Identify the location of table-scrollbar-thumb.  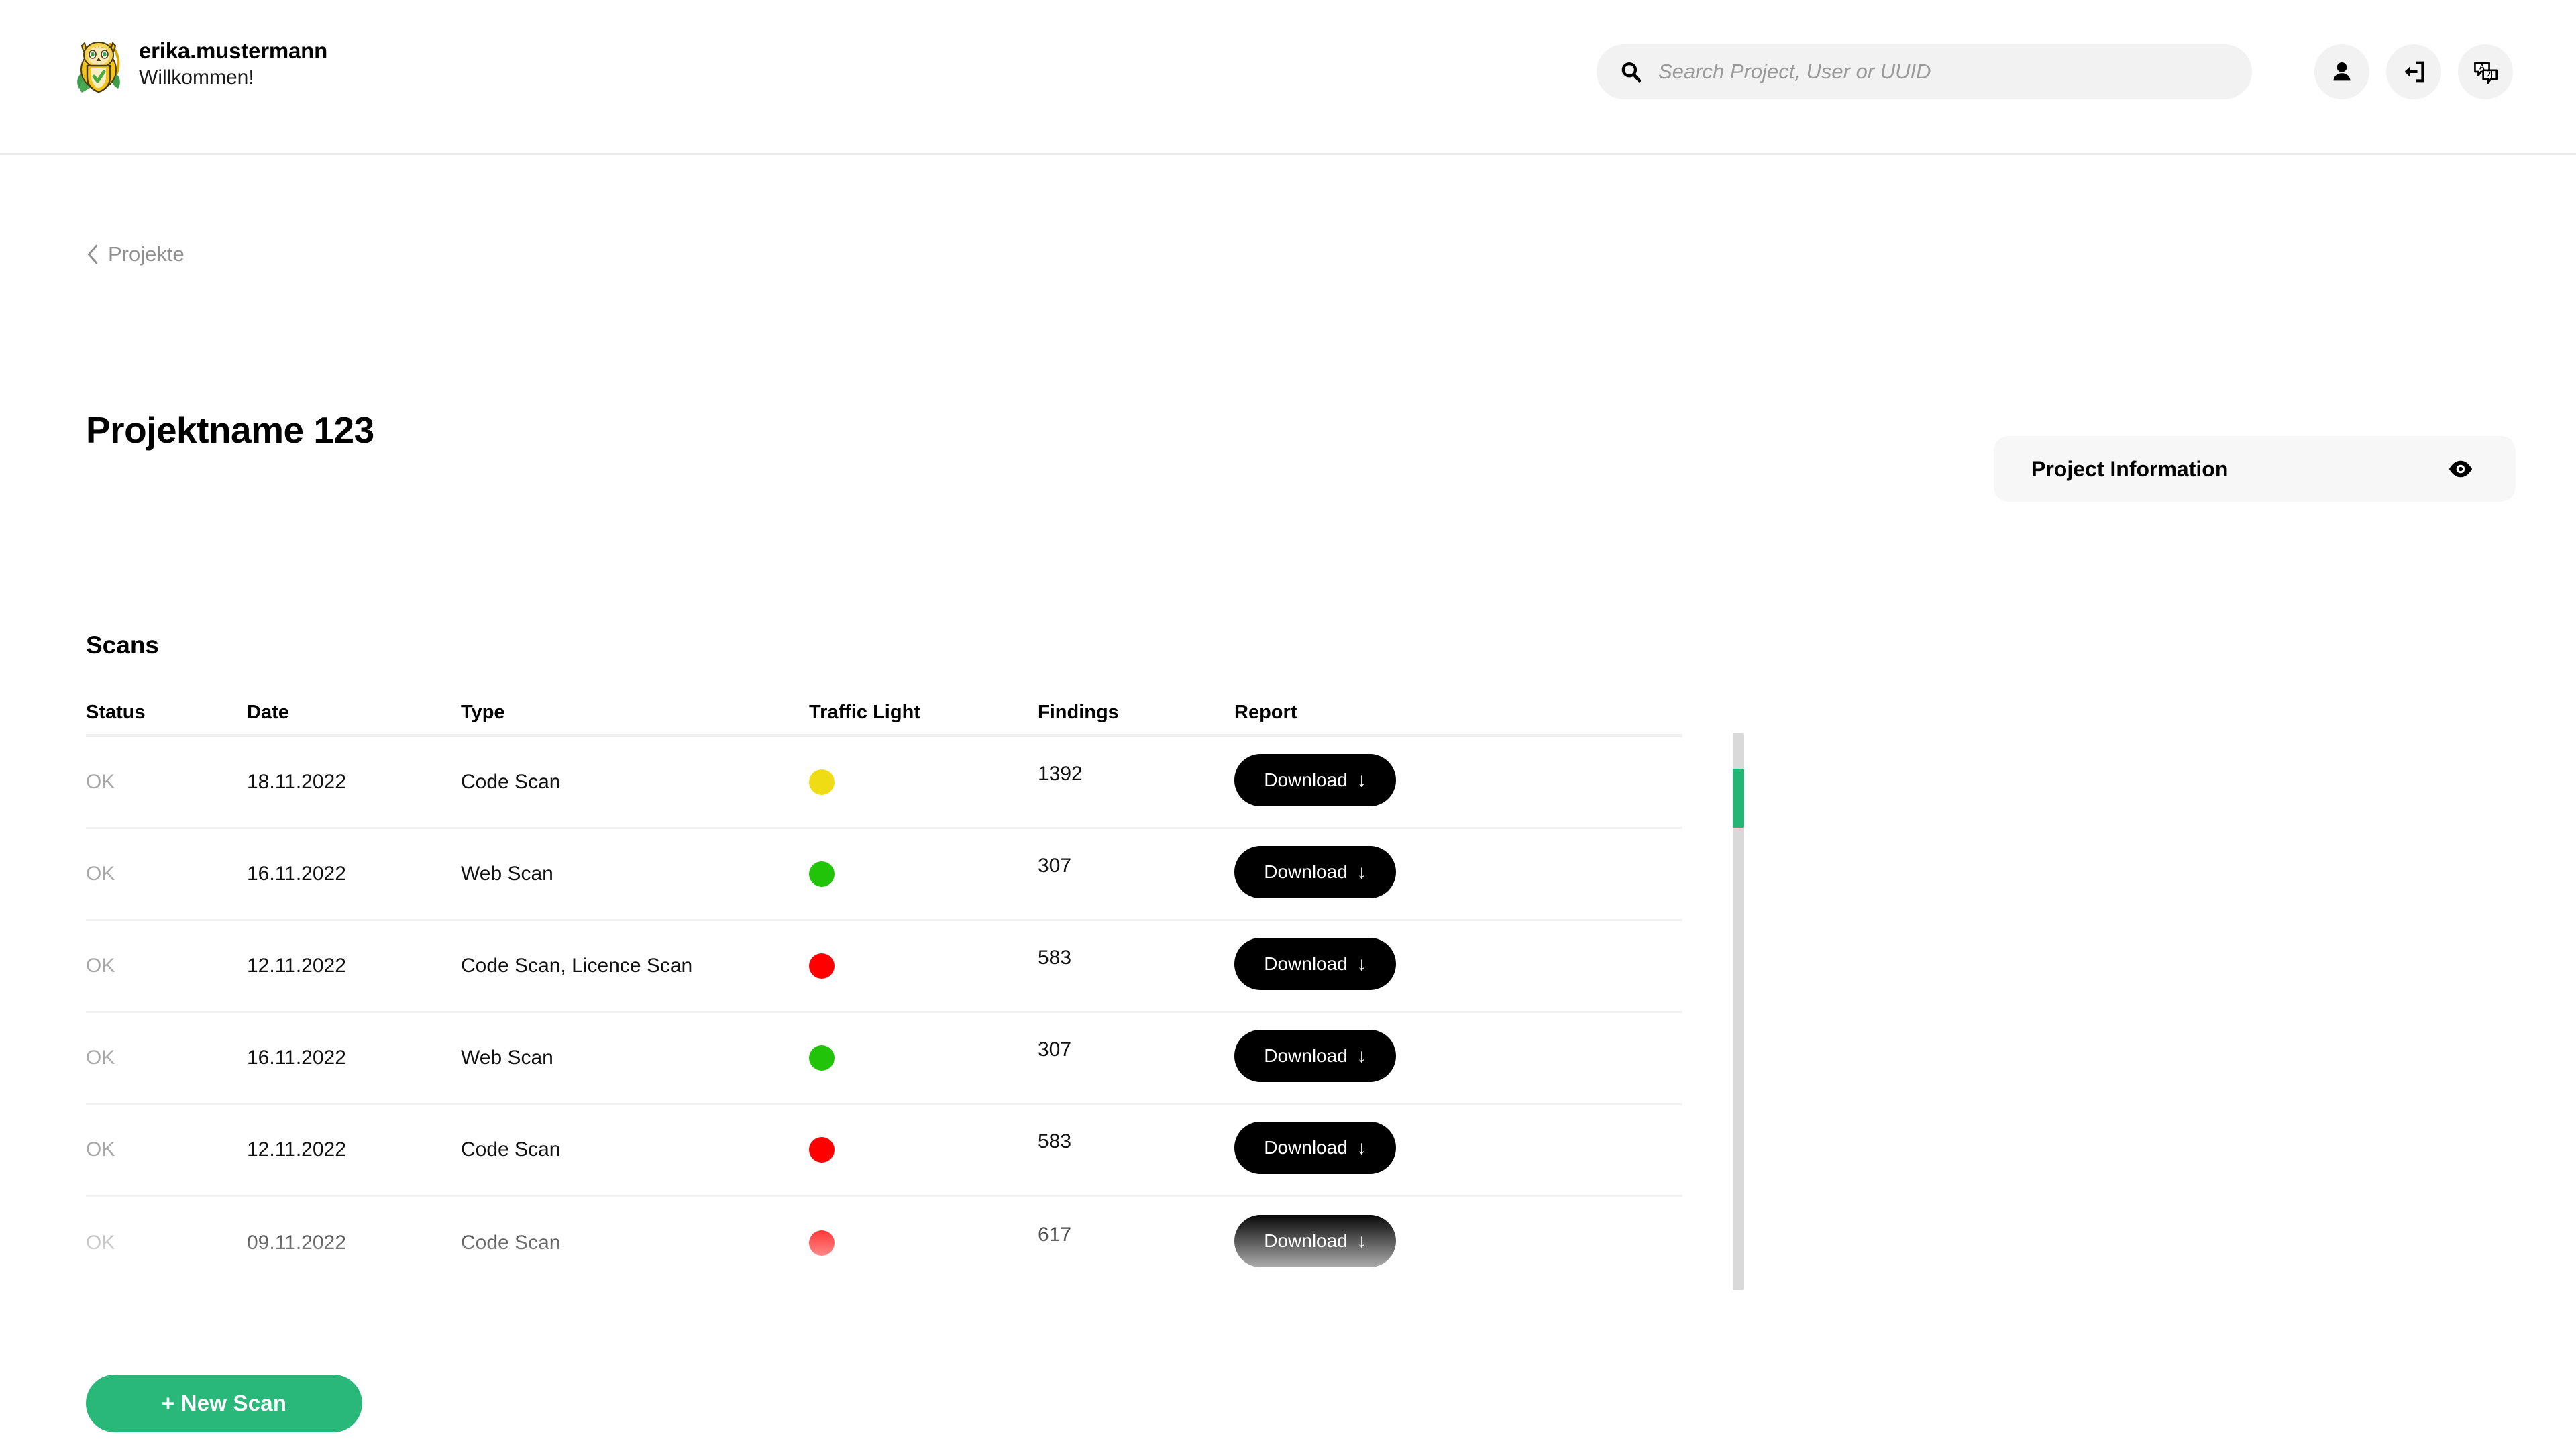
(1738, 798).